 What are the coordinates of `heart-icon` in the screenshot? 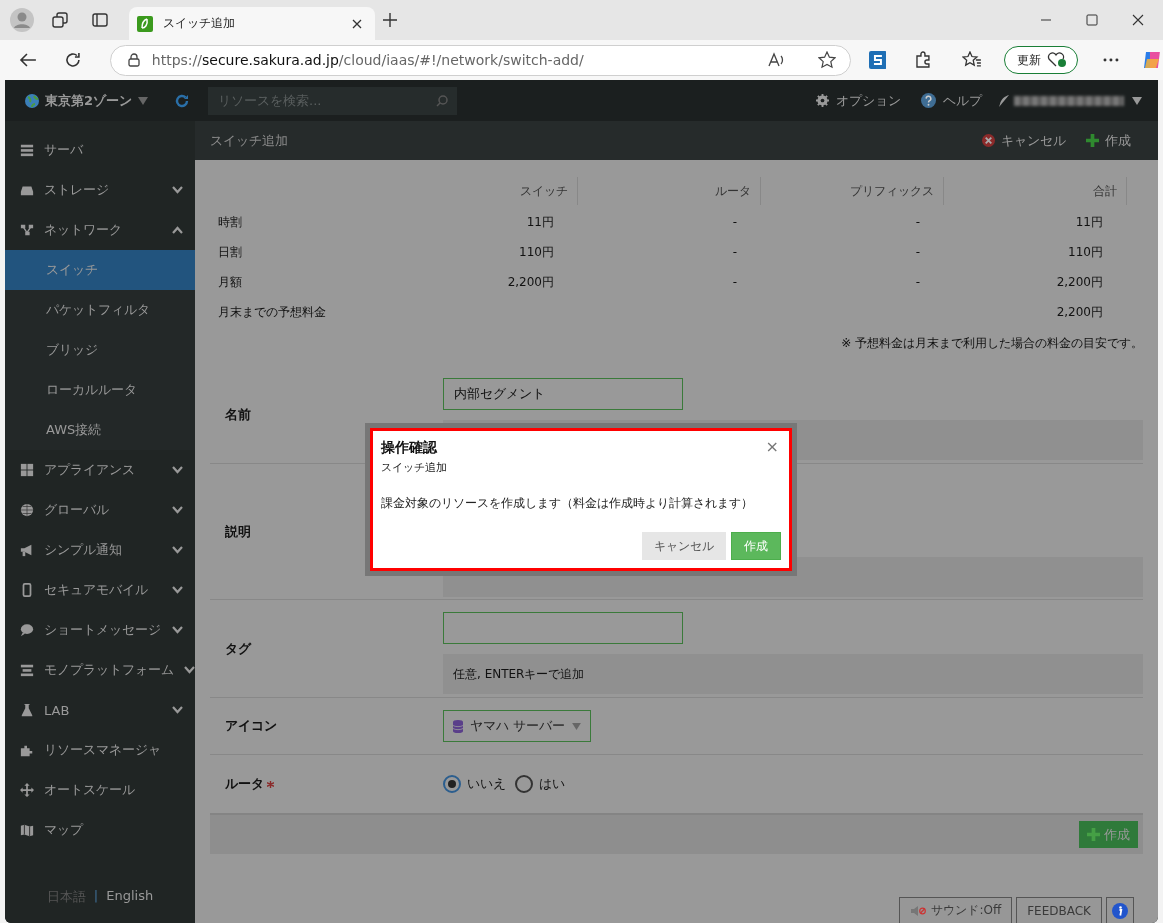 It's located at (1057, 60).